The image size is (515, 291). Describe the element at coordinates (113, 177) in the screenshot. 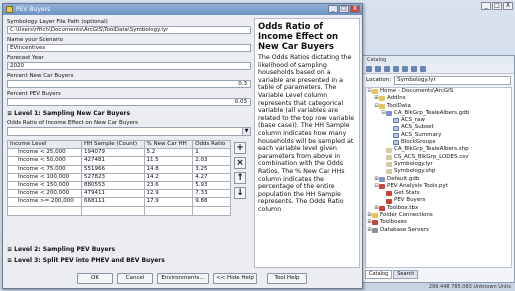

I see `table-cell: 527823` at that location.